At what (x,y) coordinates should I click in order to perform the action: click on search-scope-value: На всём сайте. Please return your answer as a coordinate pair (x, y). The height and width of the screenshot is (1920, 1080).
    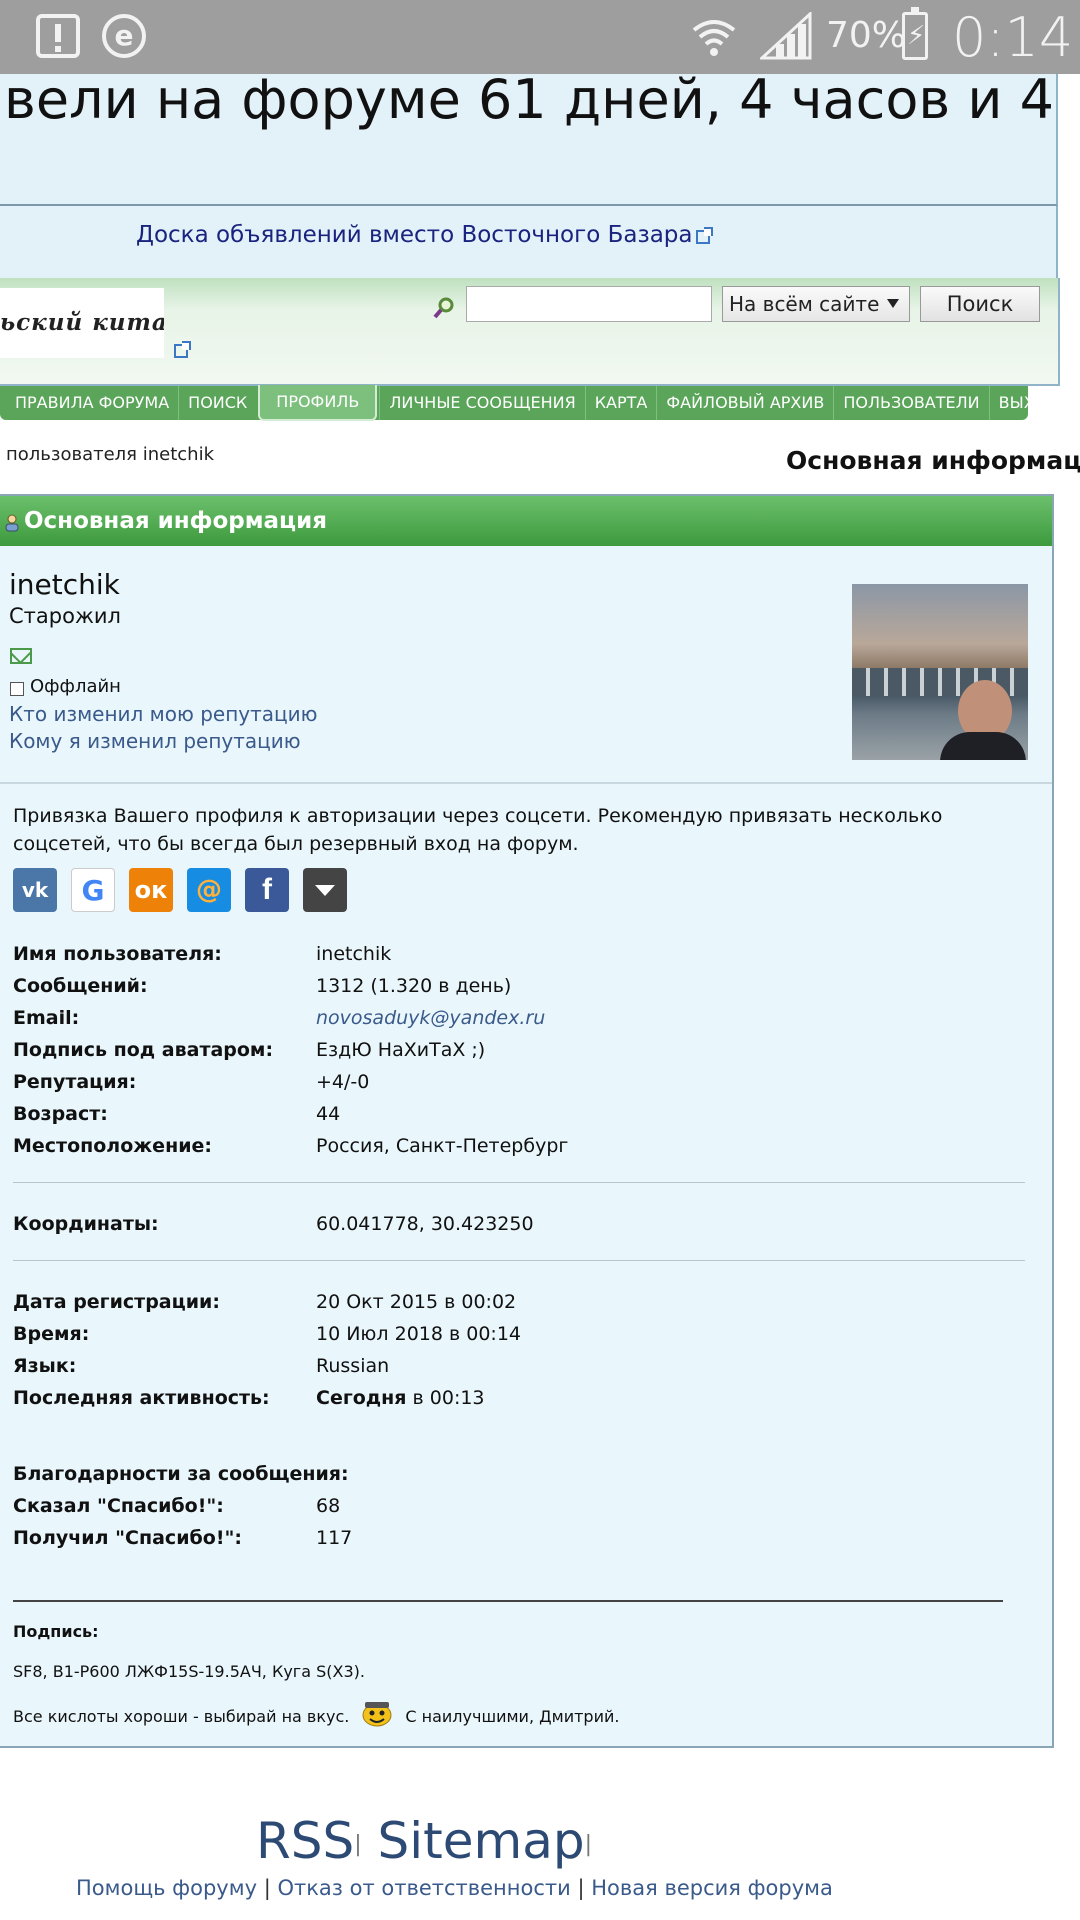
    Looking at the image, I should click on (804, 304).